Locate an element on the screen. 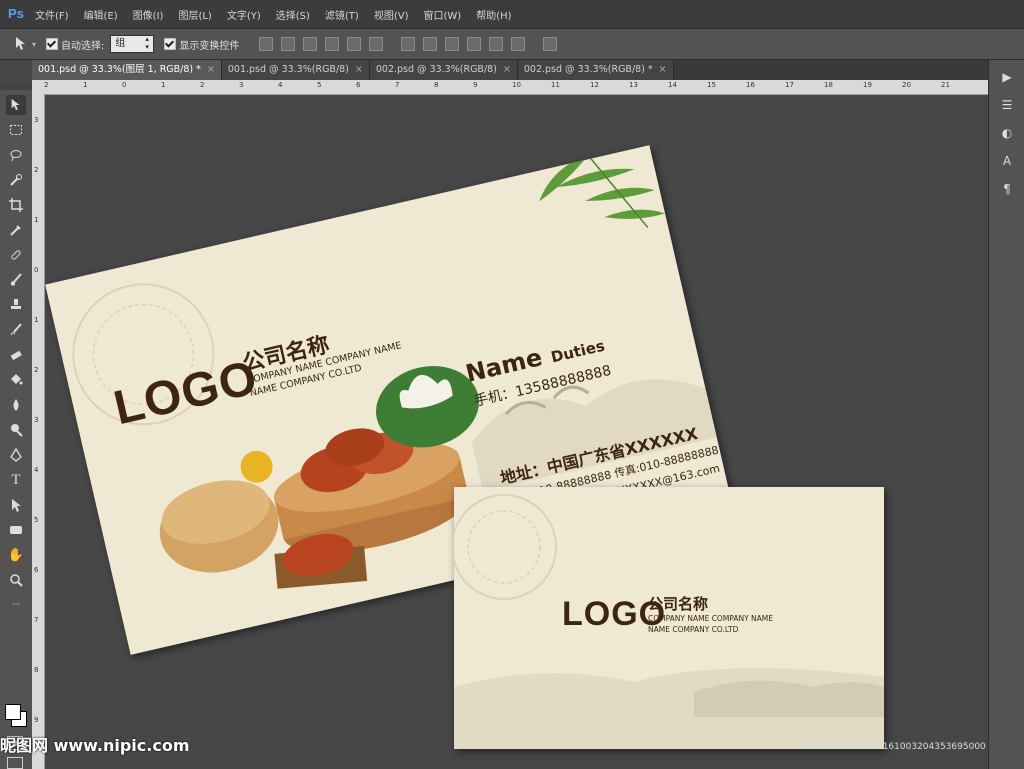 The width and height of the screenshot is (1024, 769). align-right-icon is located at coordinates (376, 44).